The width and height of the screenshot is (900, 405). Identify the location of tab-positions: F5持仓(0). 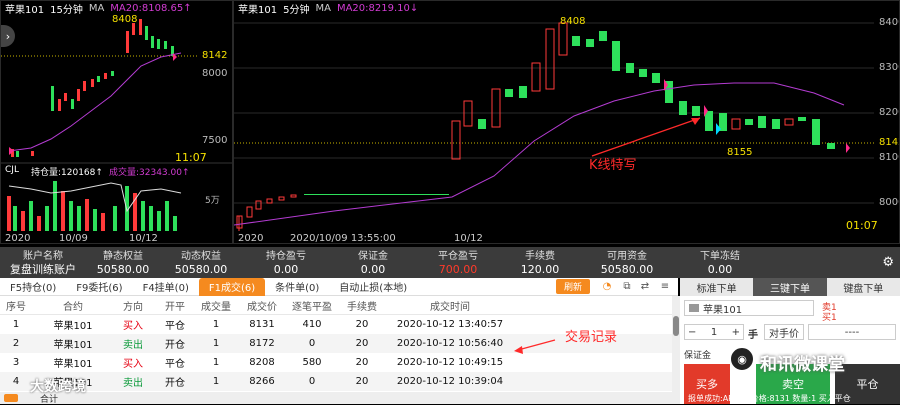
(33, 287).